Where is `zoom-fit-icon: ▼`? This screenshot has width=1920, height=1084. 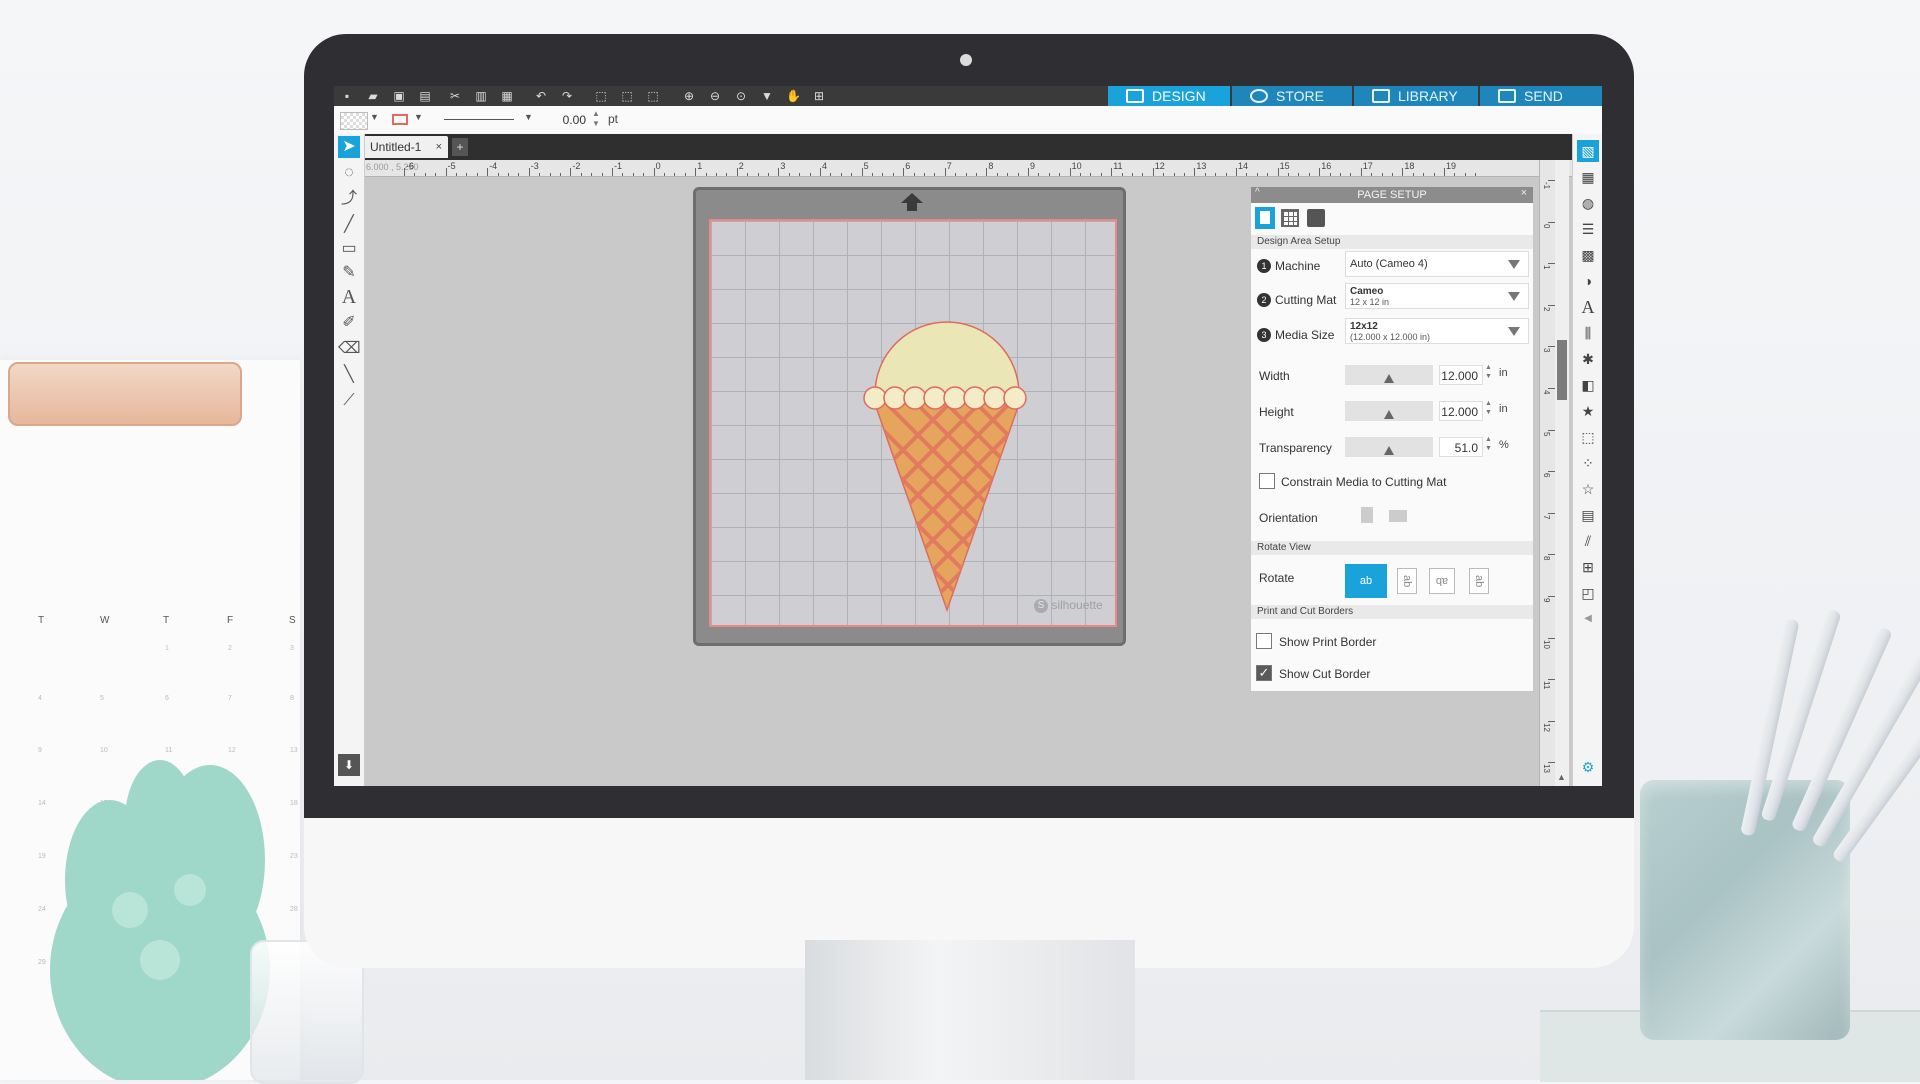
zoom-fit-icon: ▼ is located at coordinates (767, 96).